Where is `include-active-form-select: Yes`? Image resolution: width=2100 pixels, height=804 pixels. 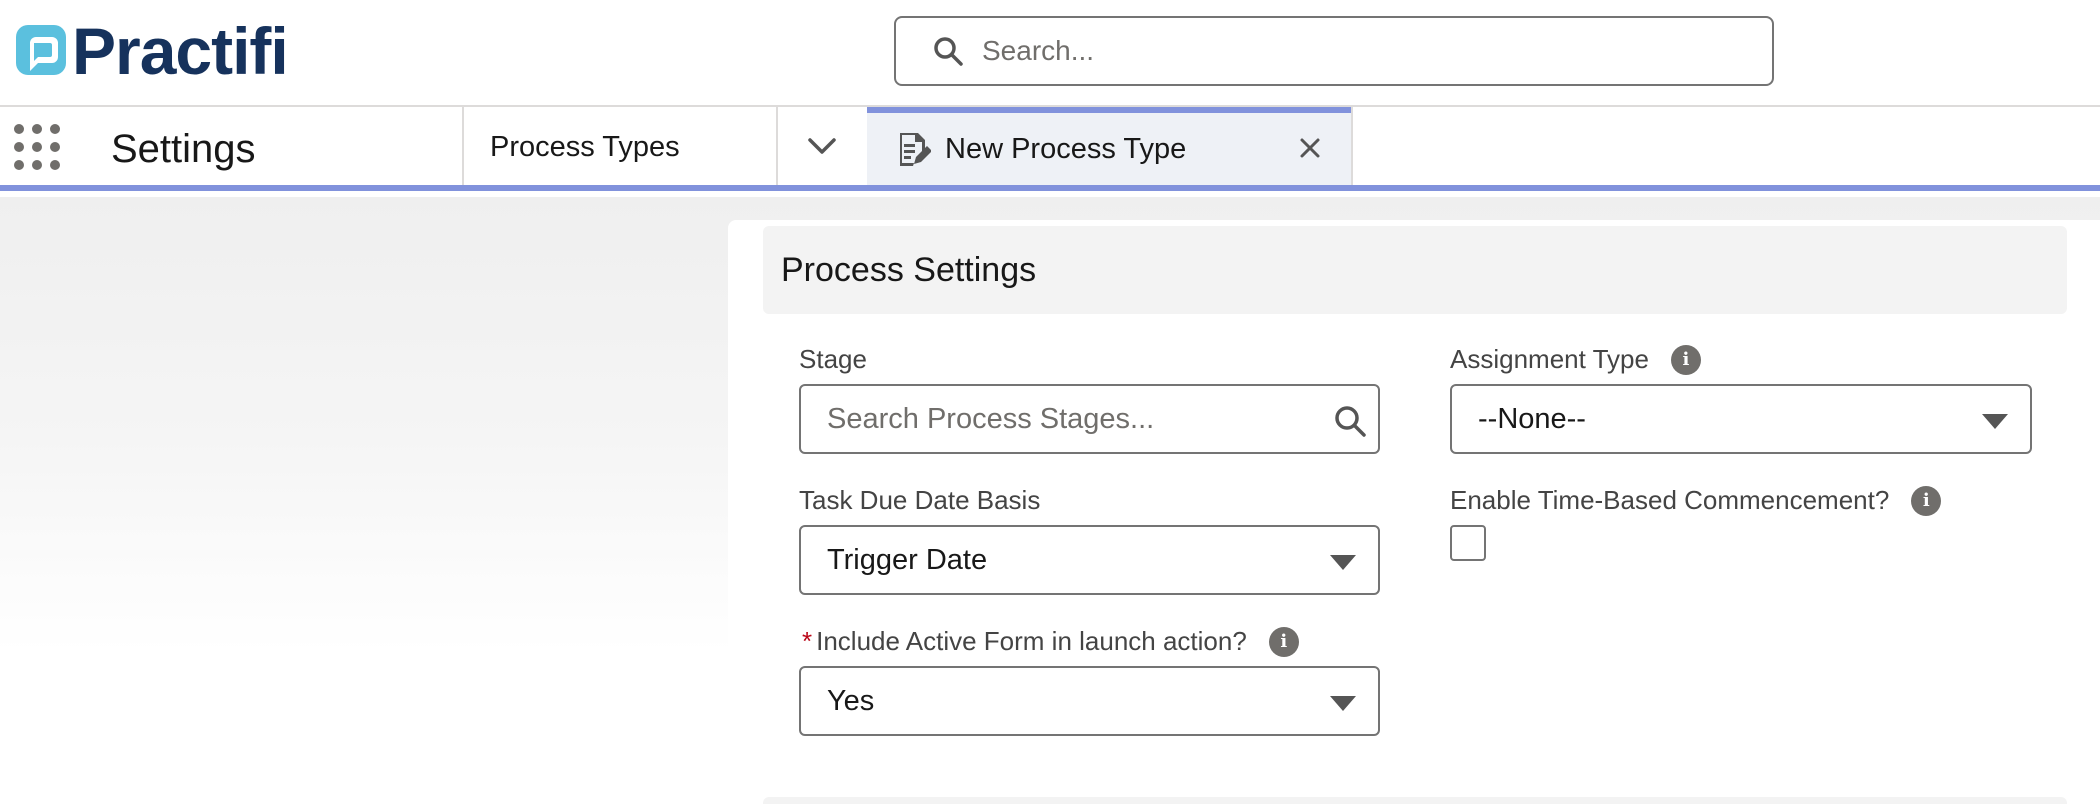 include-active-form-select: Yes is located at coordinates (1089, 701).